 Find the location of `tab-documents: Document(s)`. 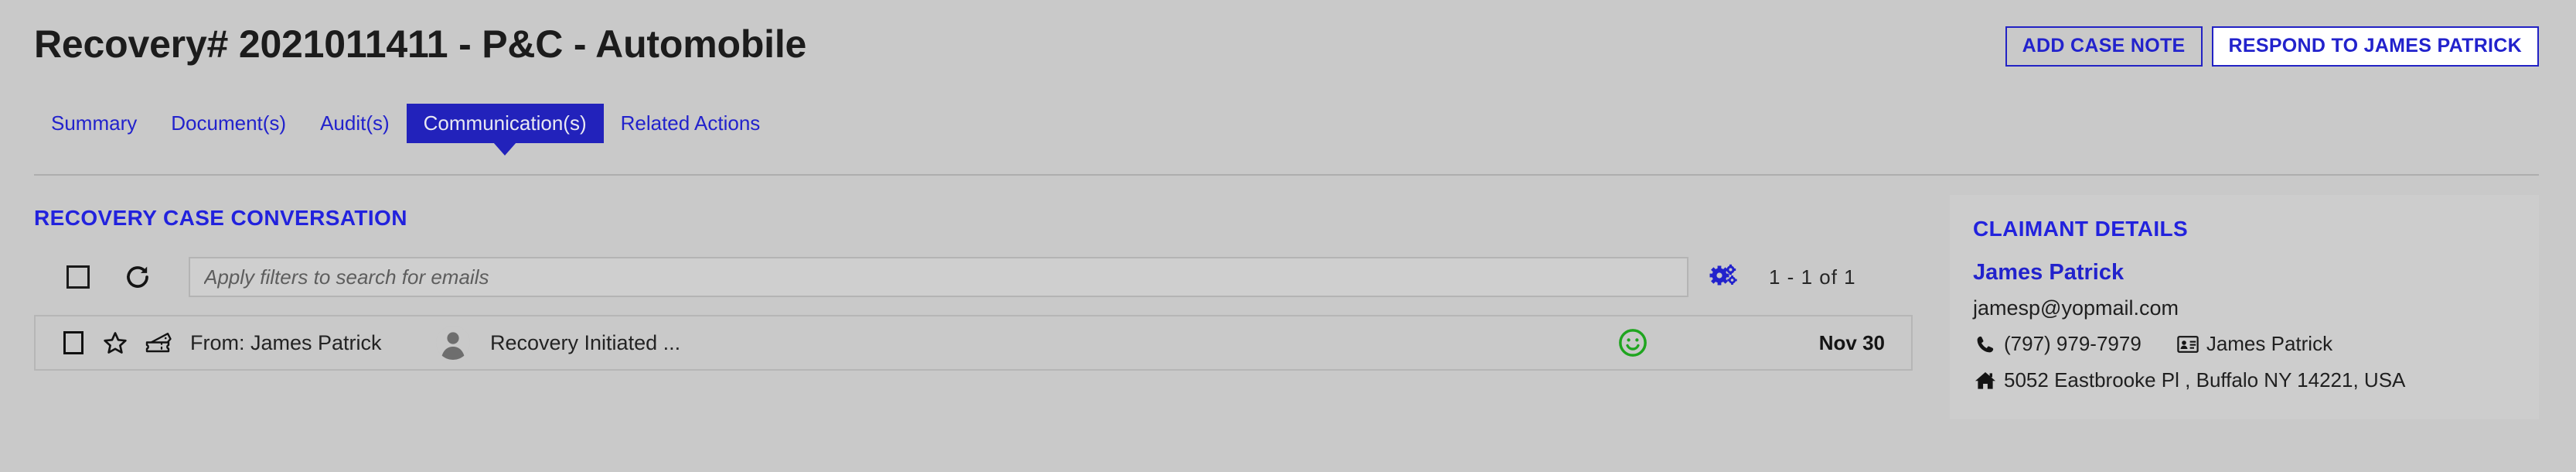

tab-documents: Document(s) is located at coordinates (228, 124).